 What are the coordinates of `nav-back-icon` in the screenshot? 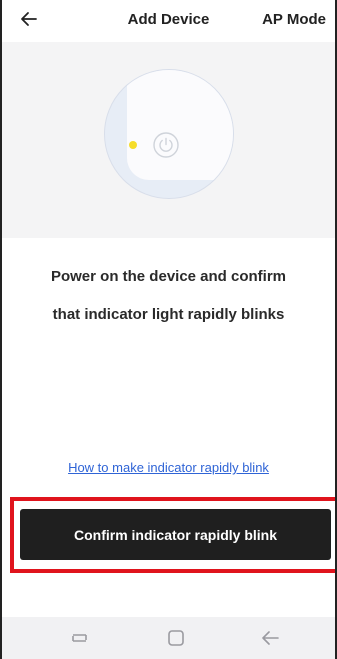 It's located at (270, 638).